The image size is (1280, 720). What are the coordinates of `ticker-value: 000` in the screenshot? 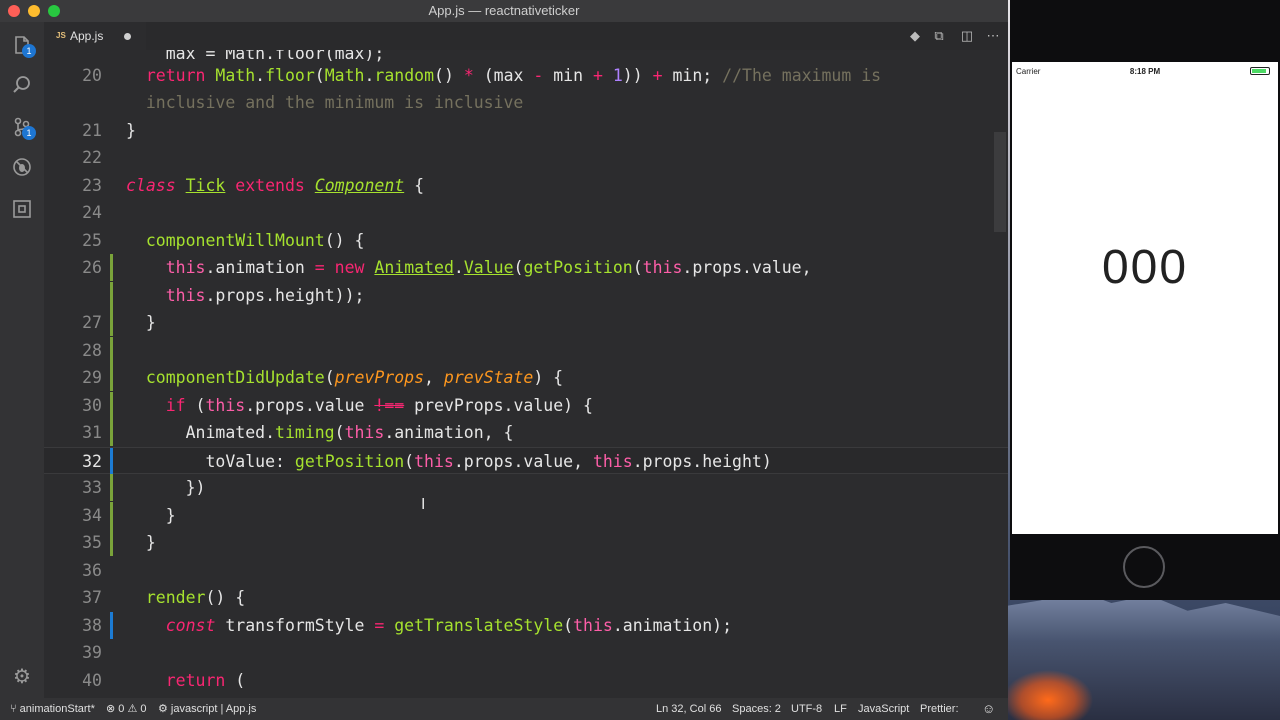 It's located at (1145, 267).